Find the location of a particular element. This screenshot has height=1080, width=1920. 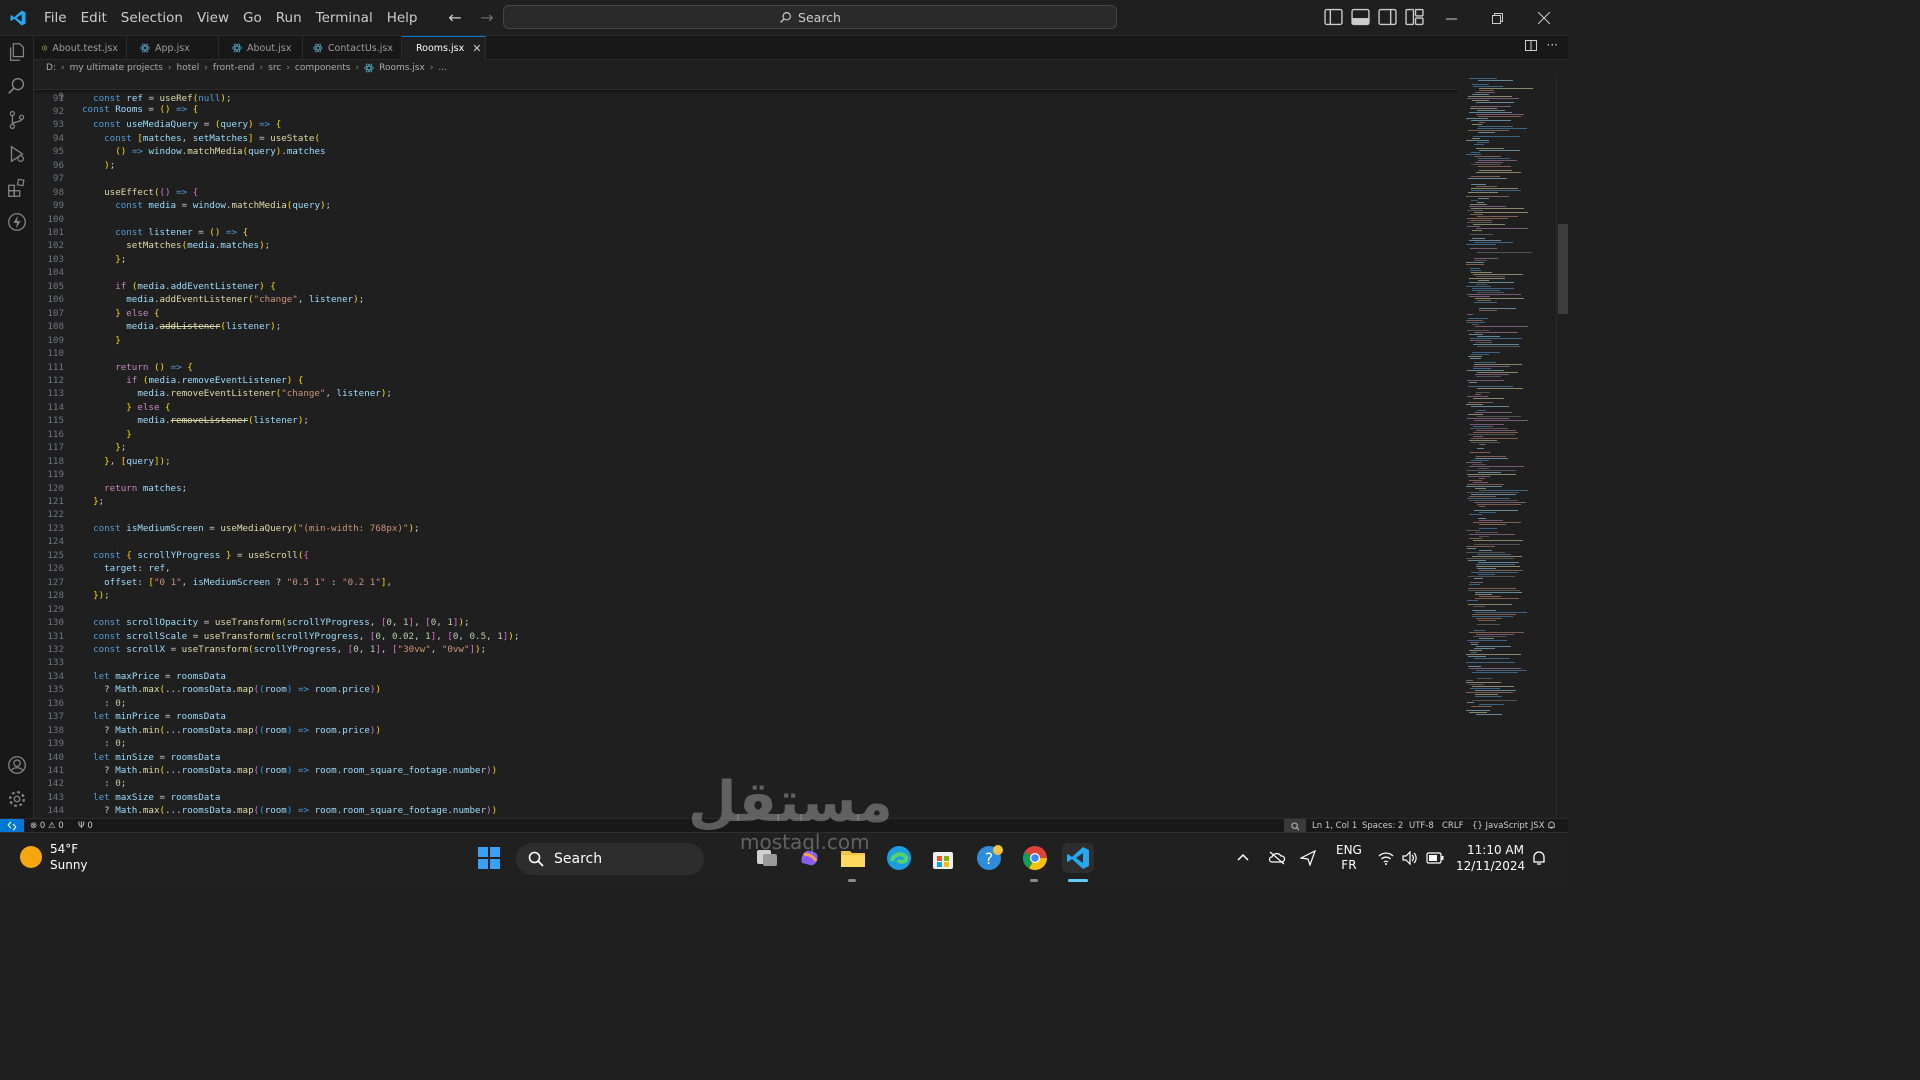

vertical-scrollbar is located at coordinates (1562, 447).